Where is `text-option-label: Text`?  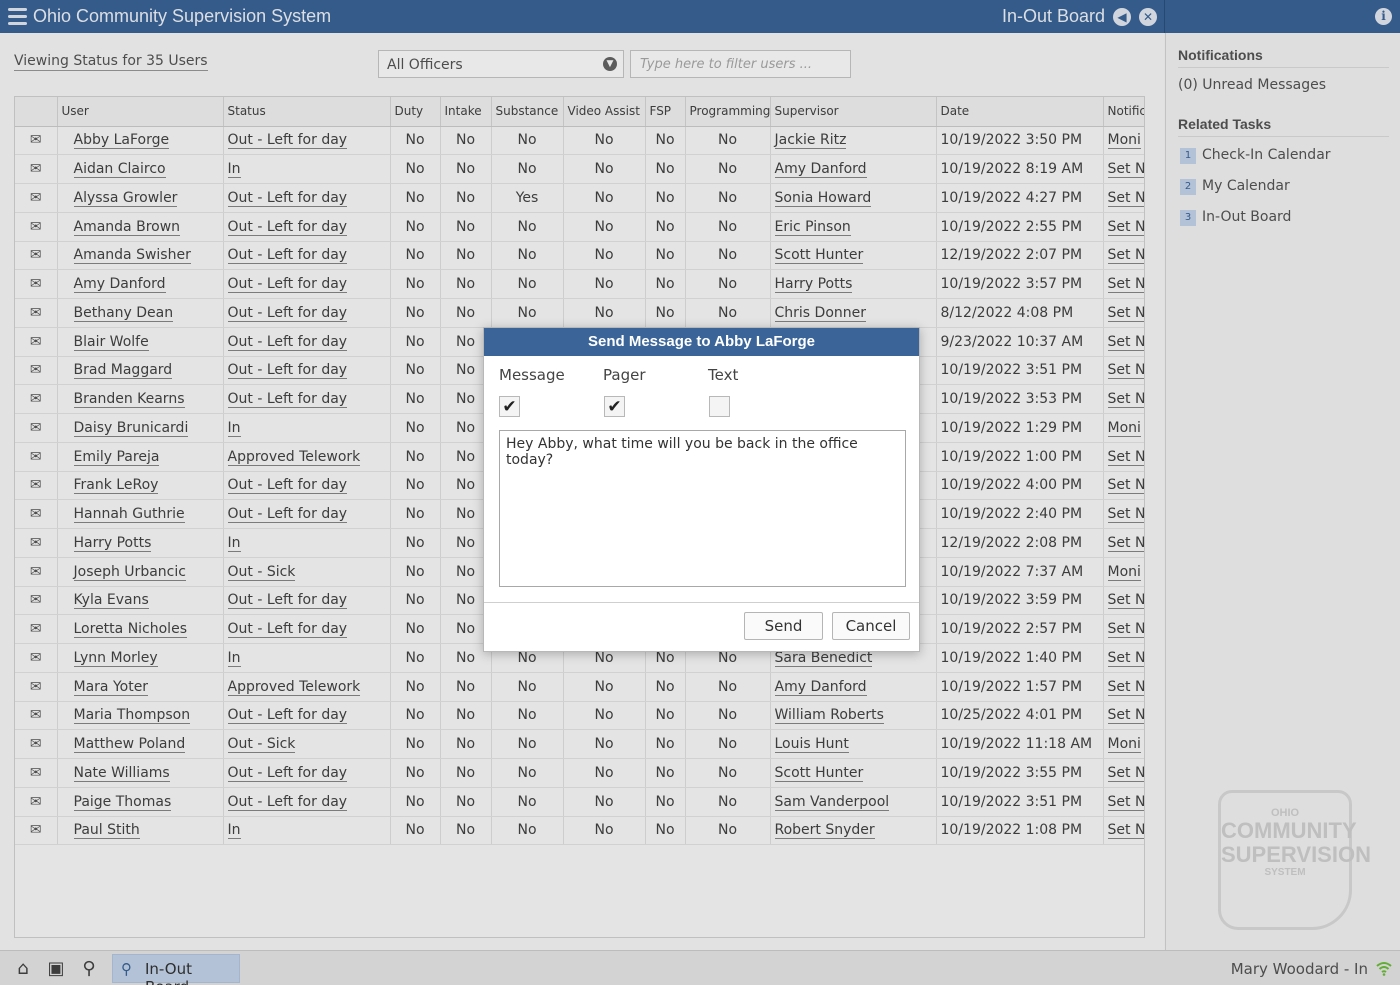 text-option-label: Text is located at coordinates (723, 375).